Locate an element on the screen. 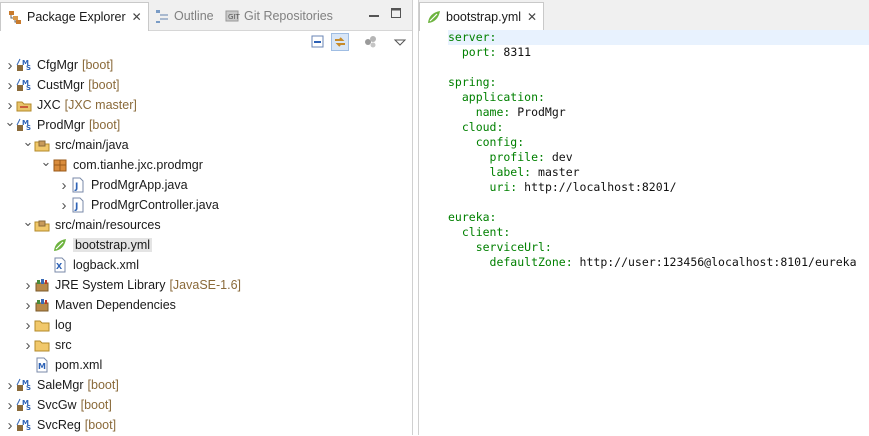  tree-item: › M S SaleMgr [boot] is located at coordinates (61, 385).